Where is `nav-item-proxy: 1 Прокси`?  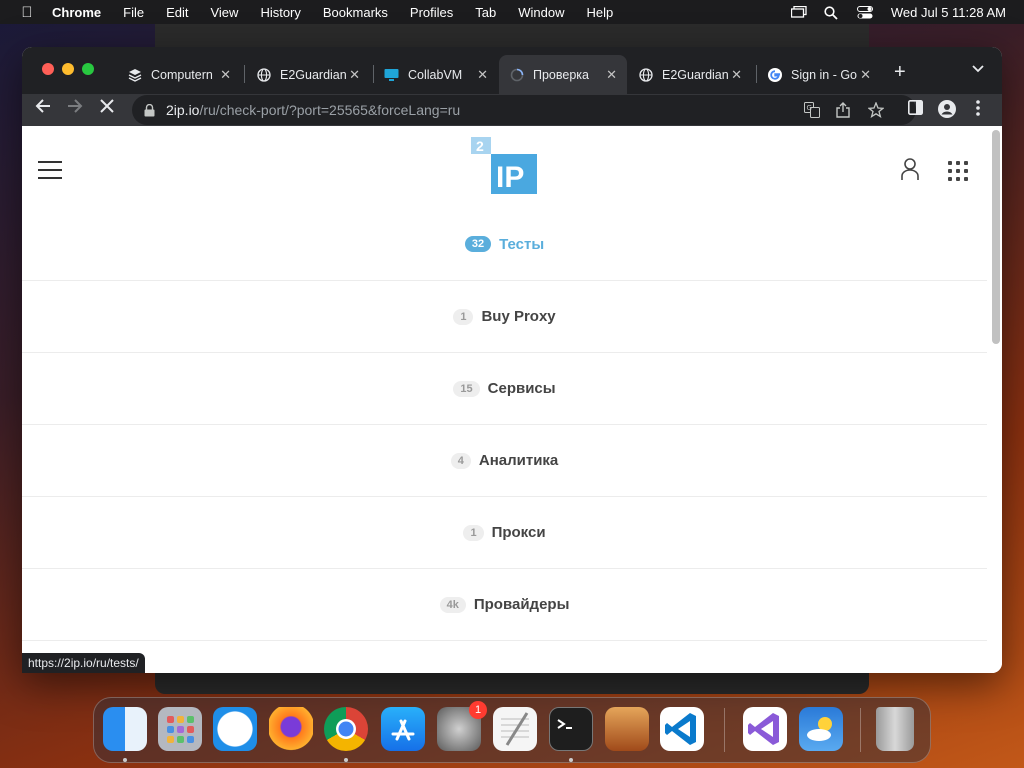
nav-item-proxy: 1 Прокси is located at coordinates (504, 533).